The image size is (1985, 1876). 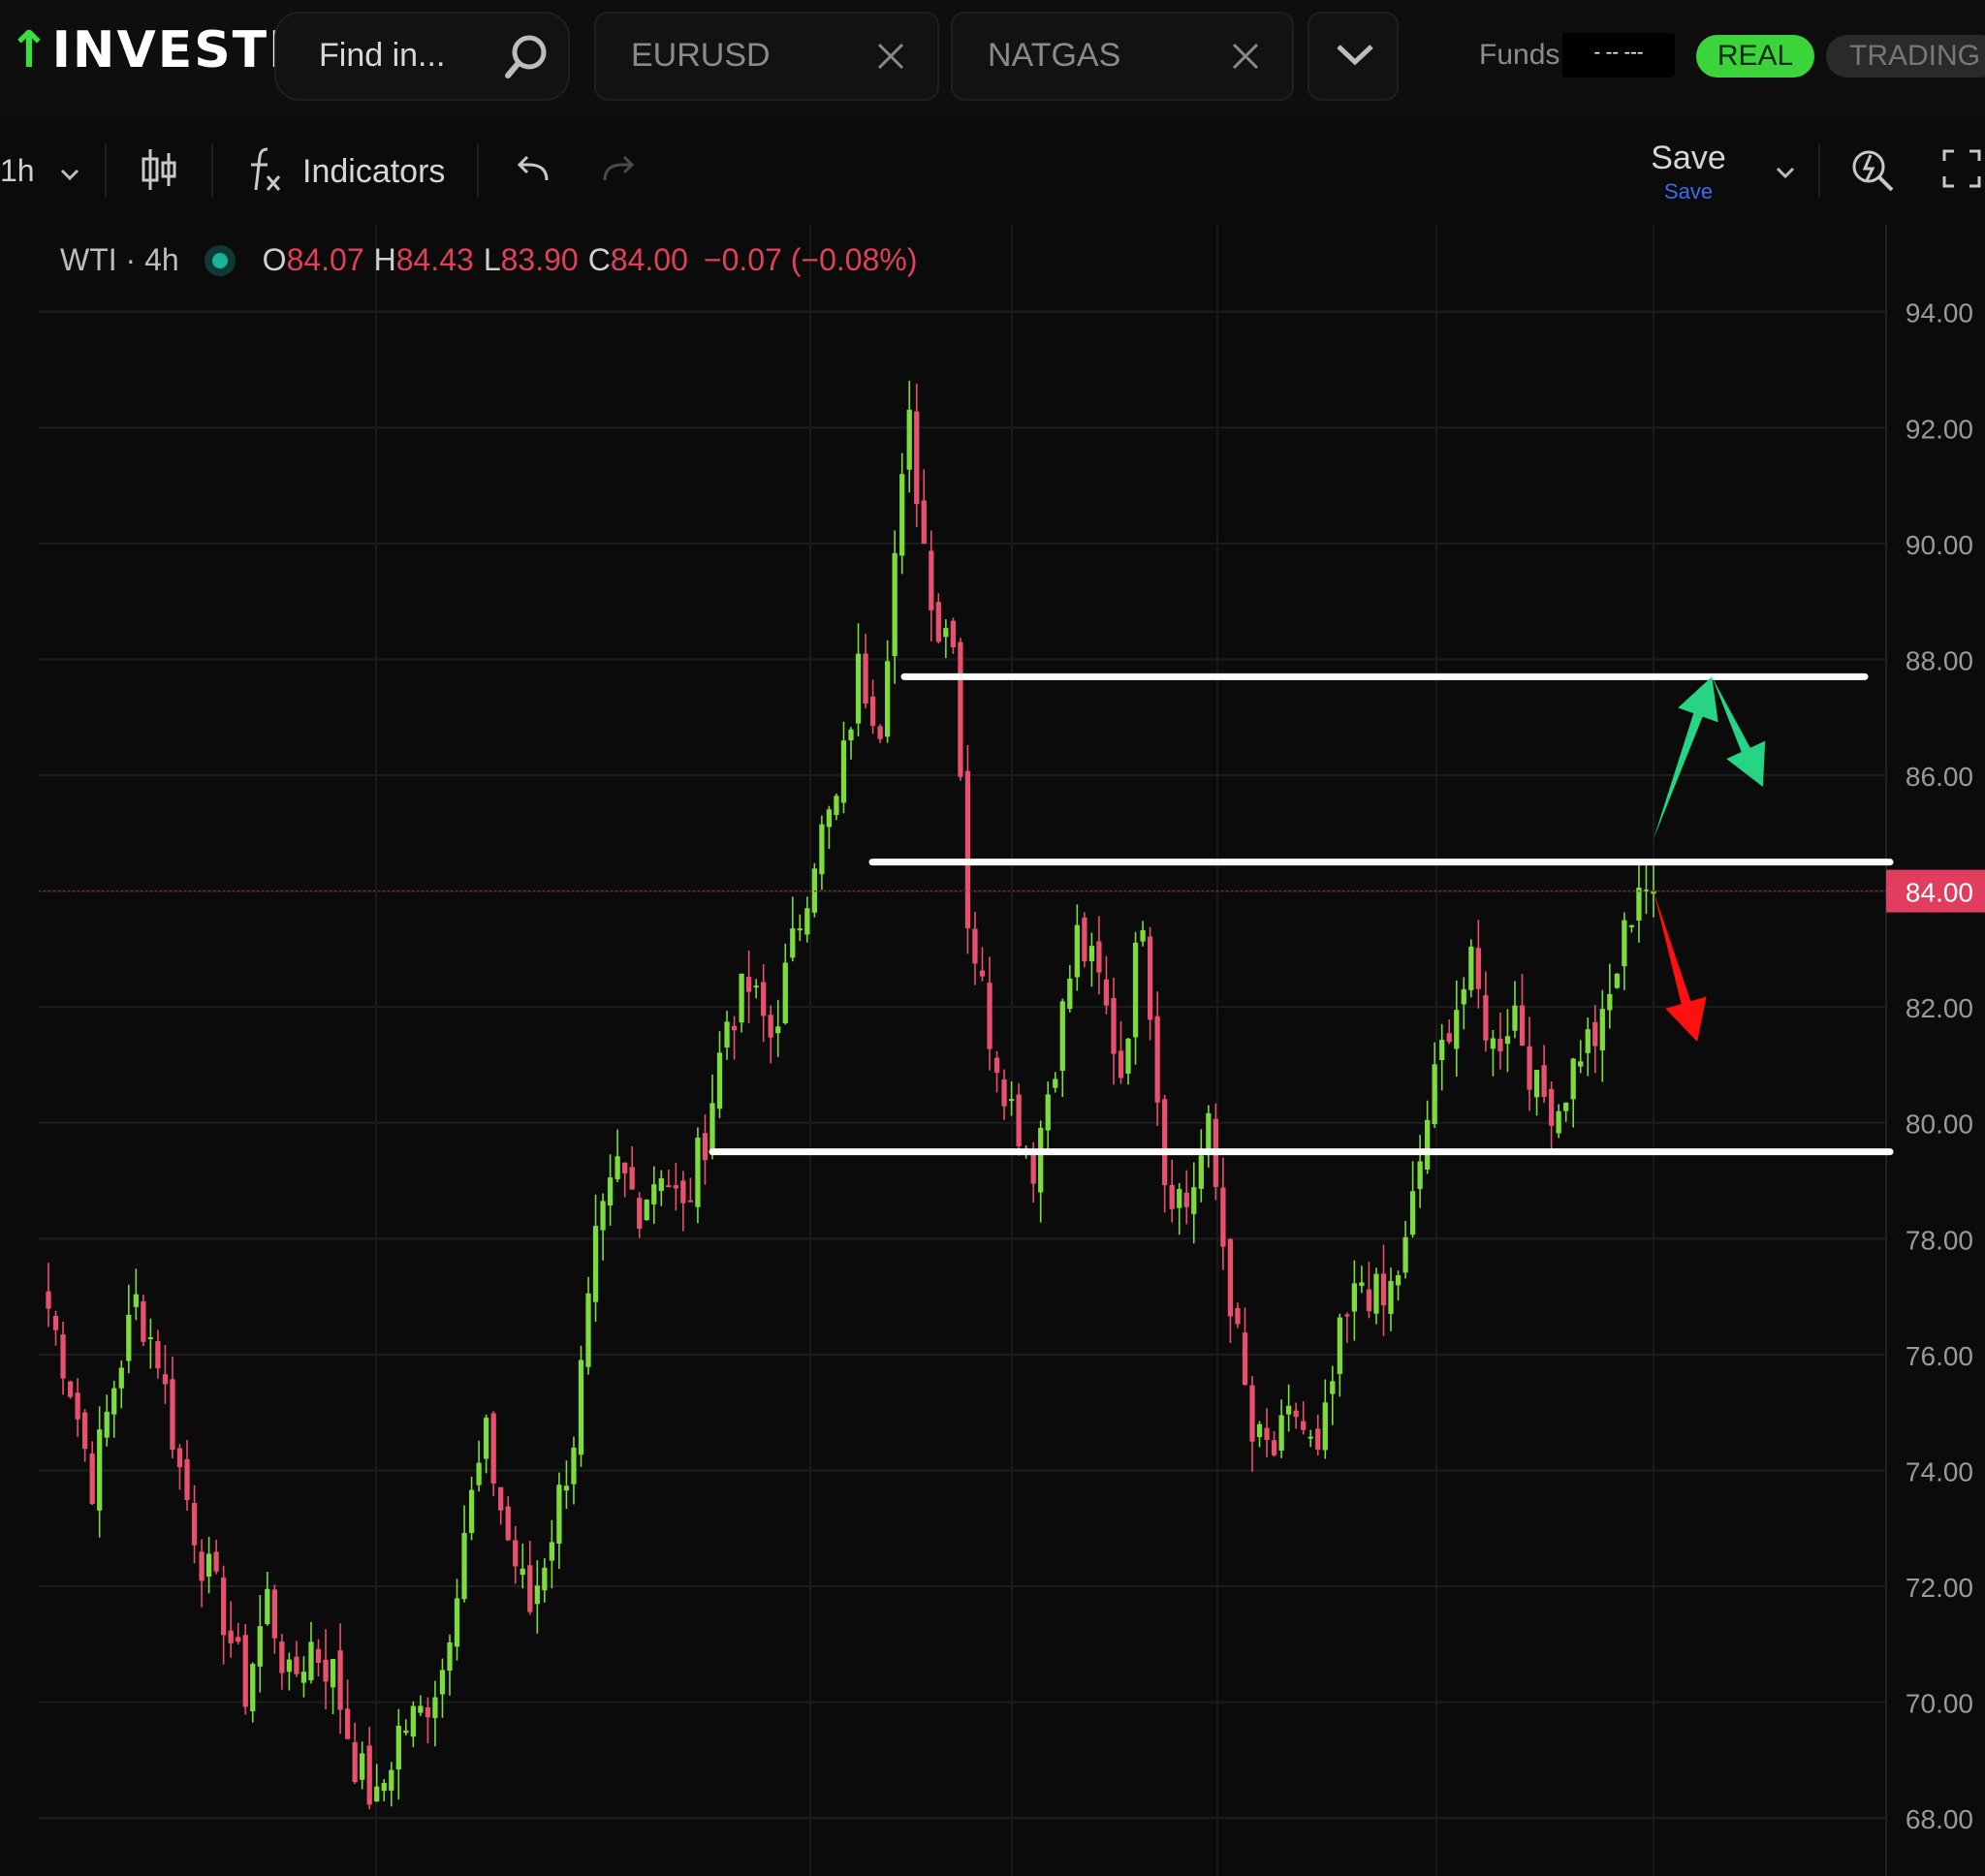 I want to click on quick-search-icon, so click(x=1872, y=169).